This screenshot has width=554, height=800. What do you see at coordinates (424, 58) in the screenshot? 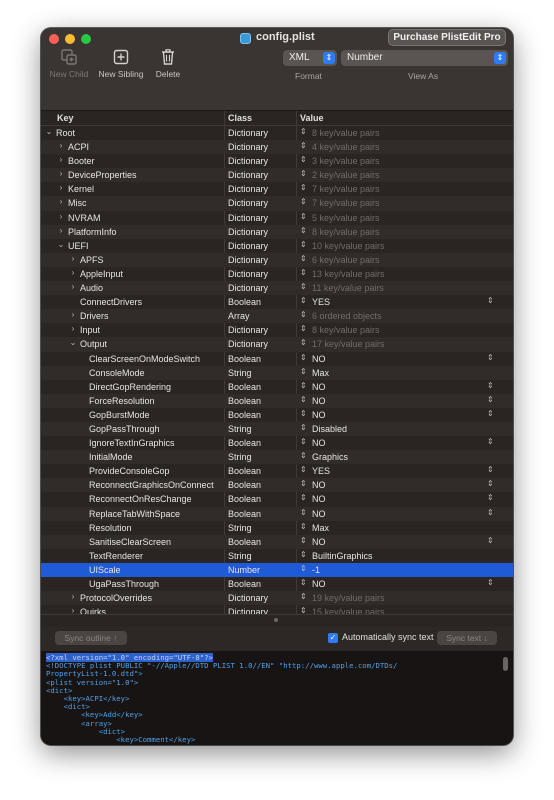
I see `view-as-select: Number ⇕` at bounding box center [424, 58].